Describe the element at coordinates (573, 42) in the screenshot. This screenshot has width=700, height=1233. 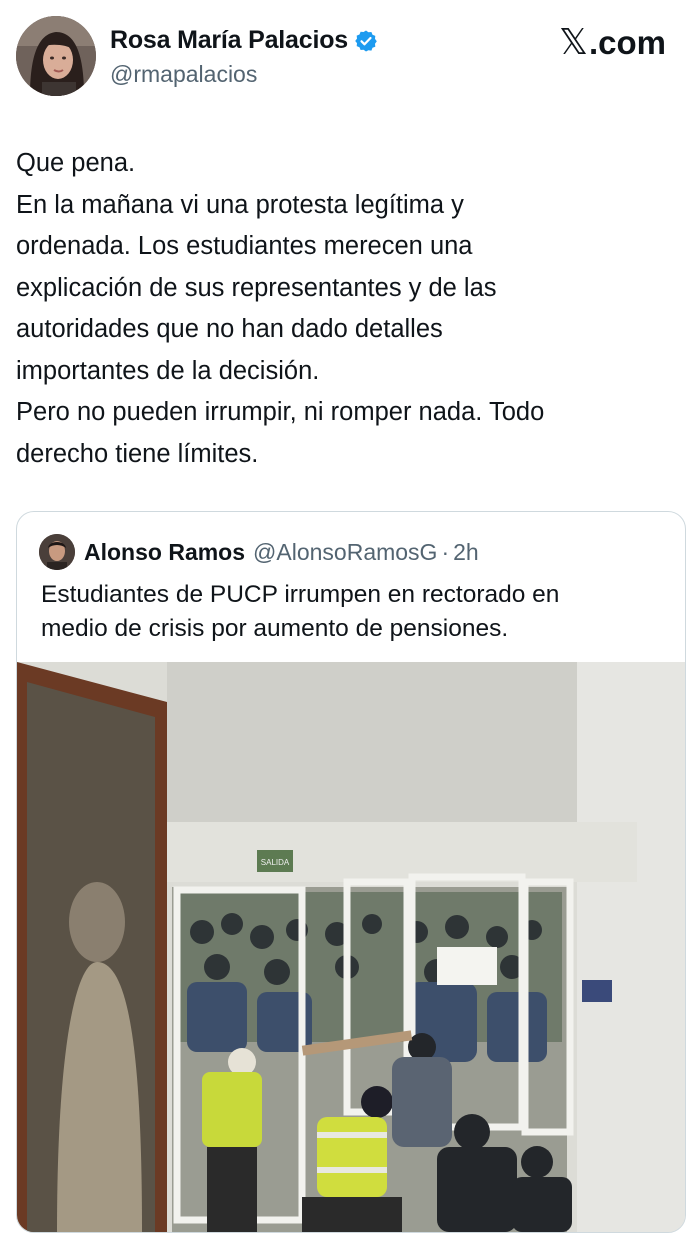
I see `x-logo-icon: 𝕏` at that location.